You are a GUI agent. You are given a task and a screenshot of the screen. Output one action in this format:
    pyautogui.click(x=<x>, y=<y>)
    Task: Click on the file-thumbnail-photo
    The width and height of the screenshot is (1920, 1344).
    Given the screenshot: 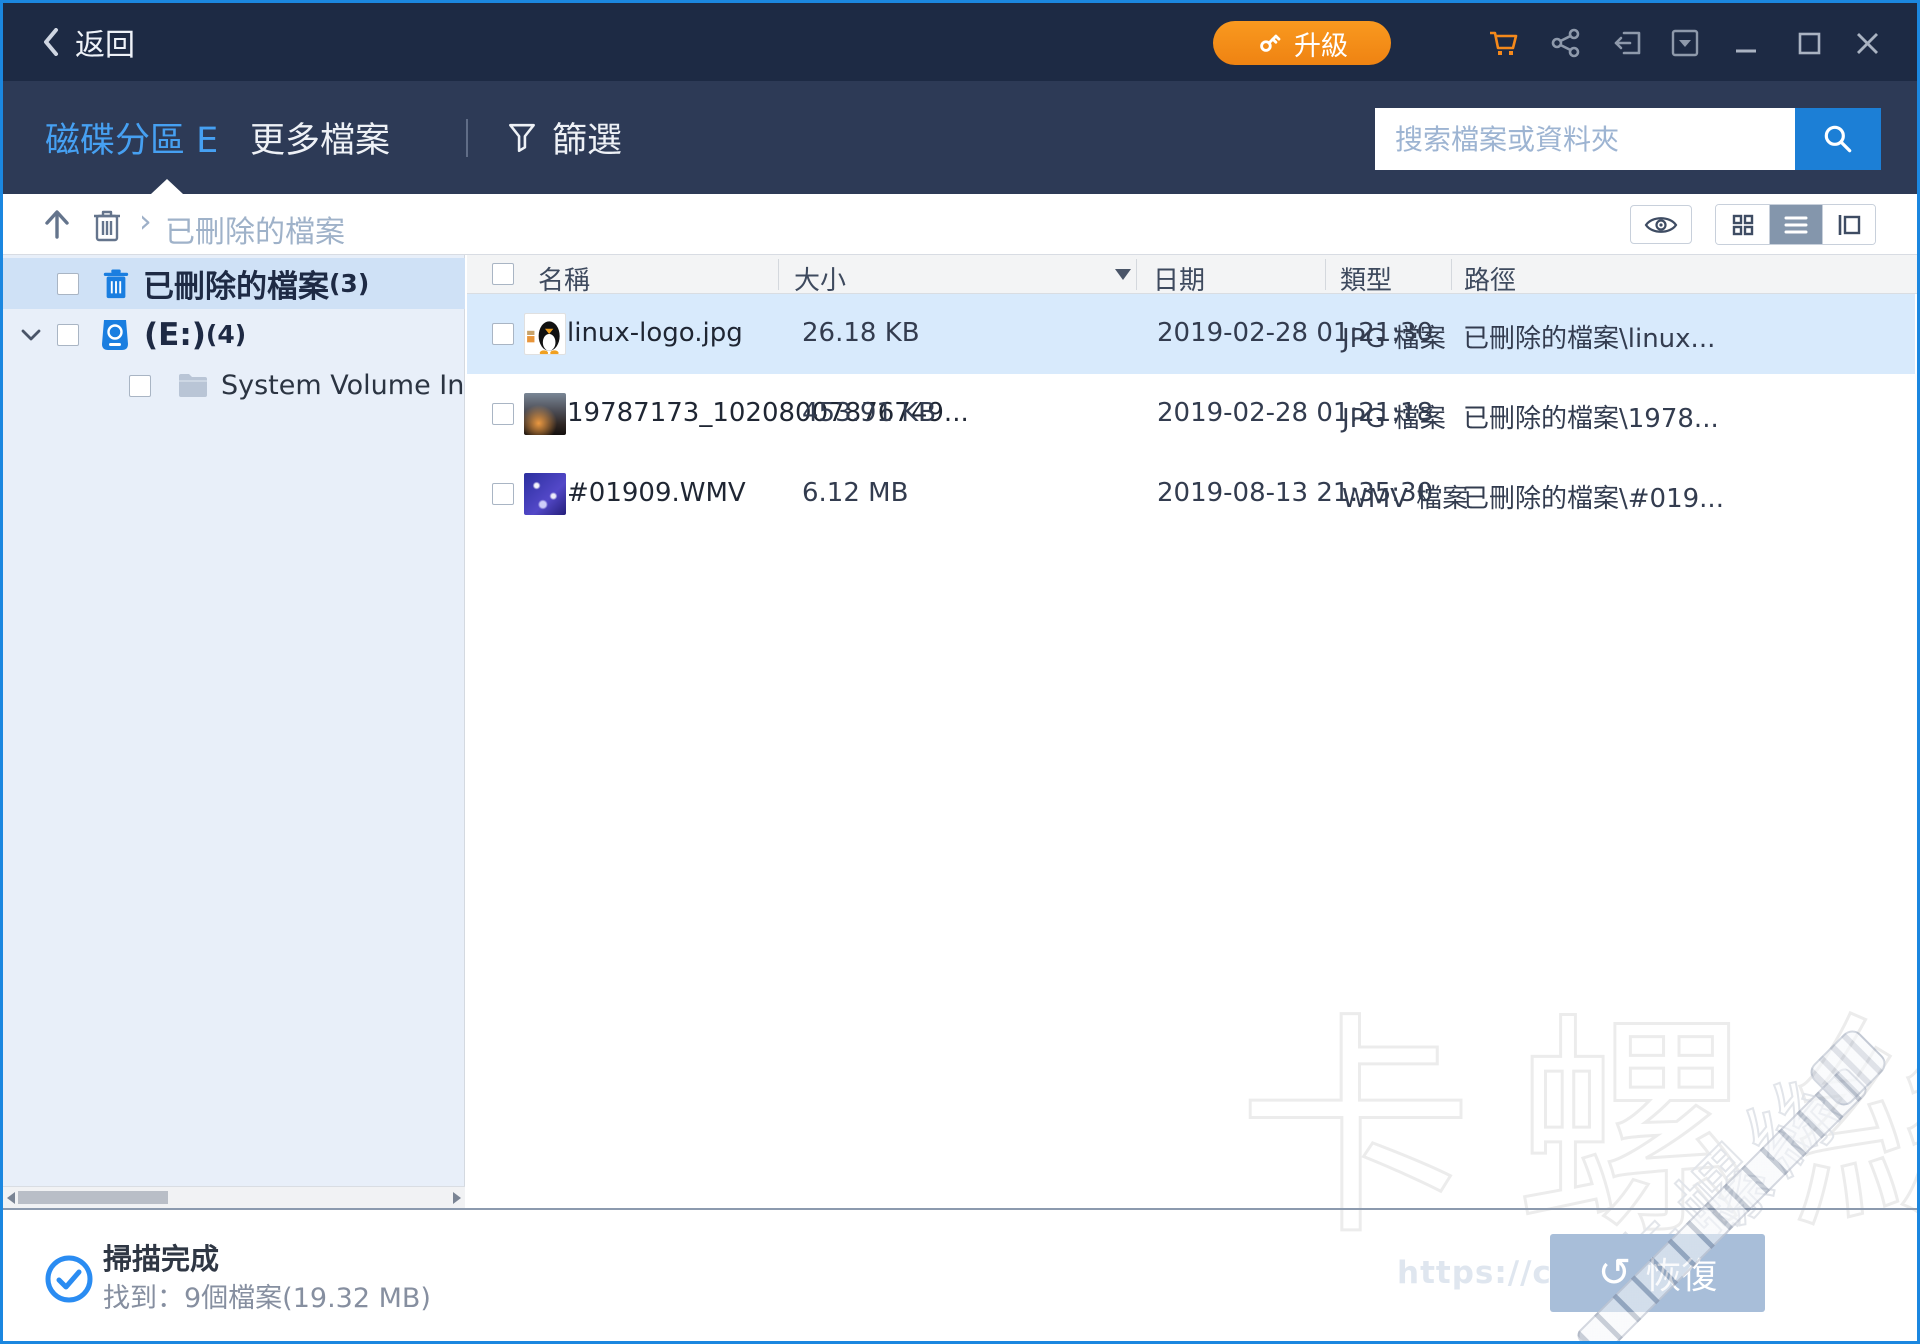 What is the action you would take?
    pyautogui.click(x=545, y=414)
    